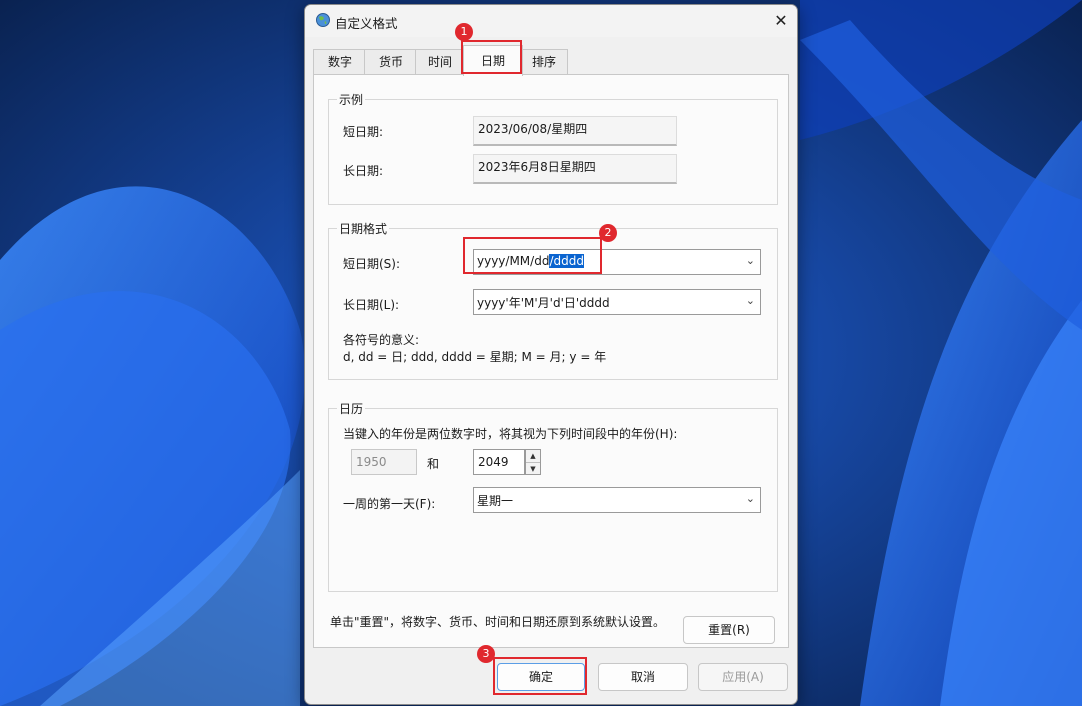 The height and width of the screenshot is (706, 1082). I want to click on first-day-of-week-value: 星期一, so click(495, 501).